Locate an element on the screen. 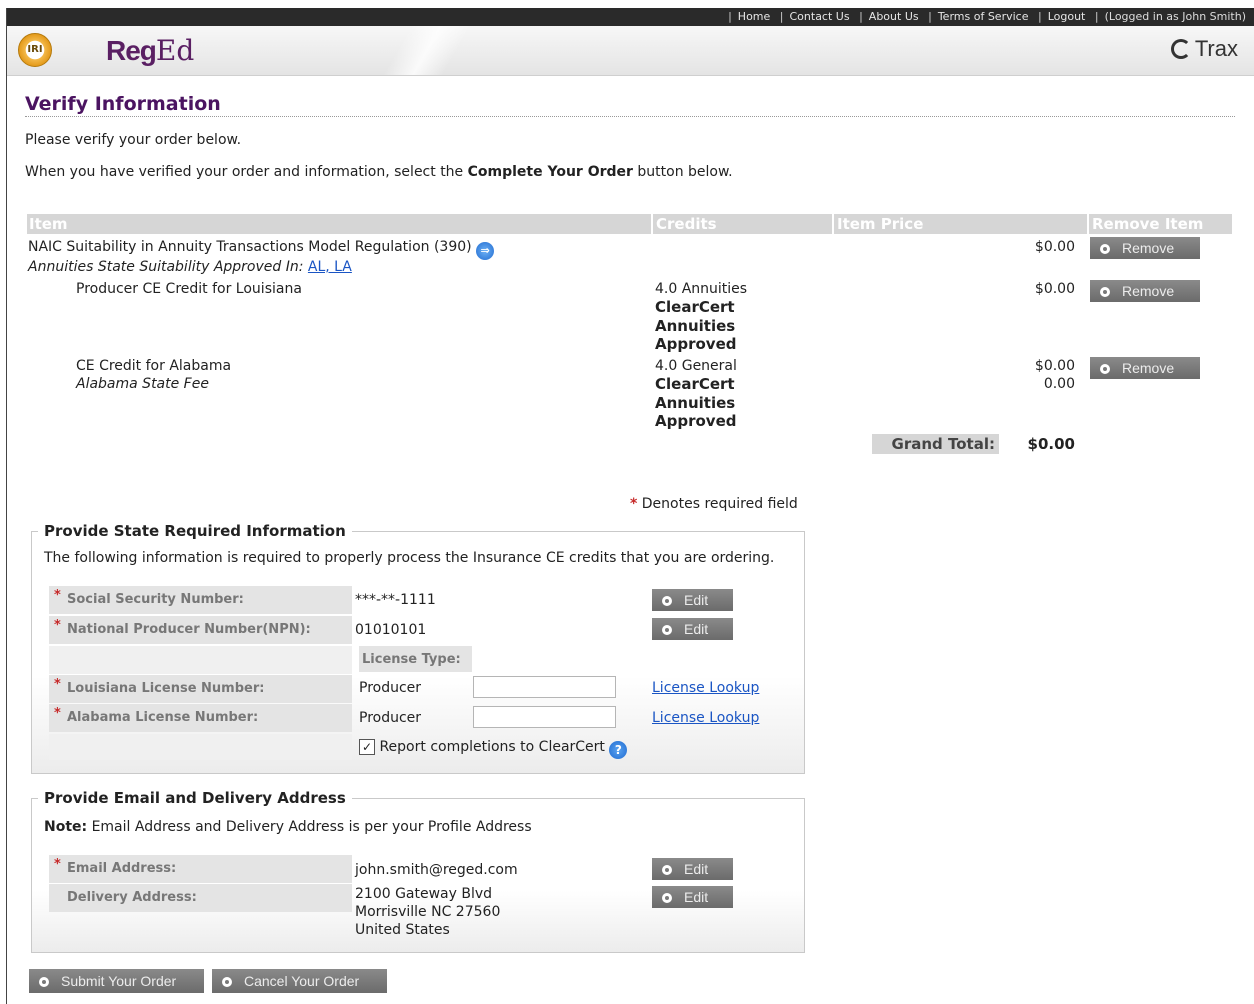 The width and height of the screenshot is (1254, 1004). nav-contact-link: Contact Us is located at coordinates (820, 16).